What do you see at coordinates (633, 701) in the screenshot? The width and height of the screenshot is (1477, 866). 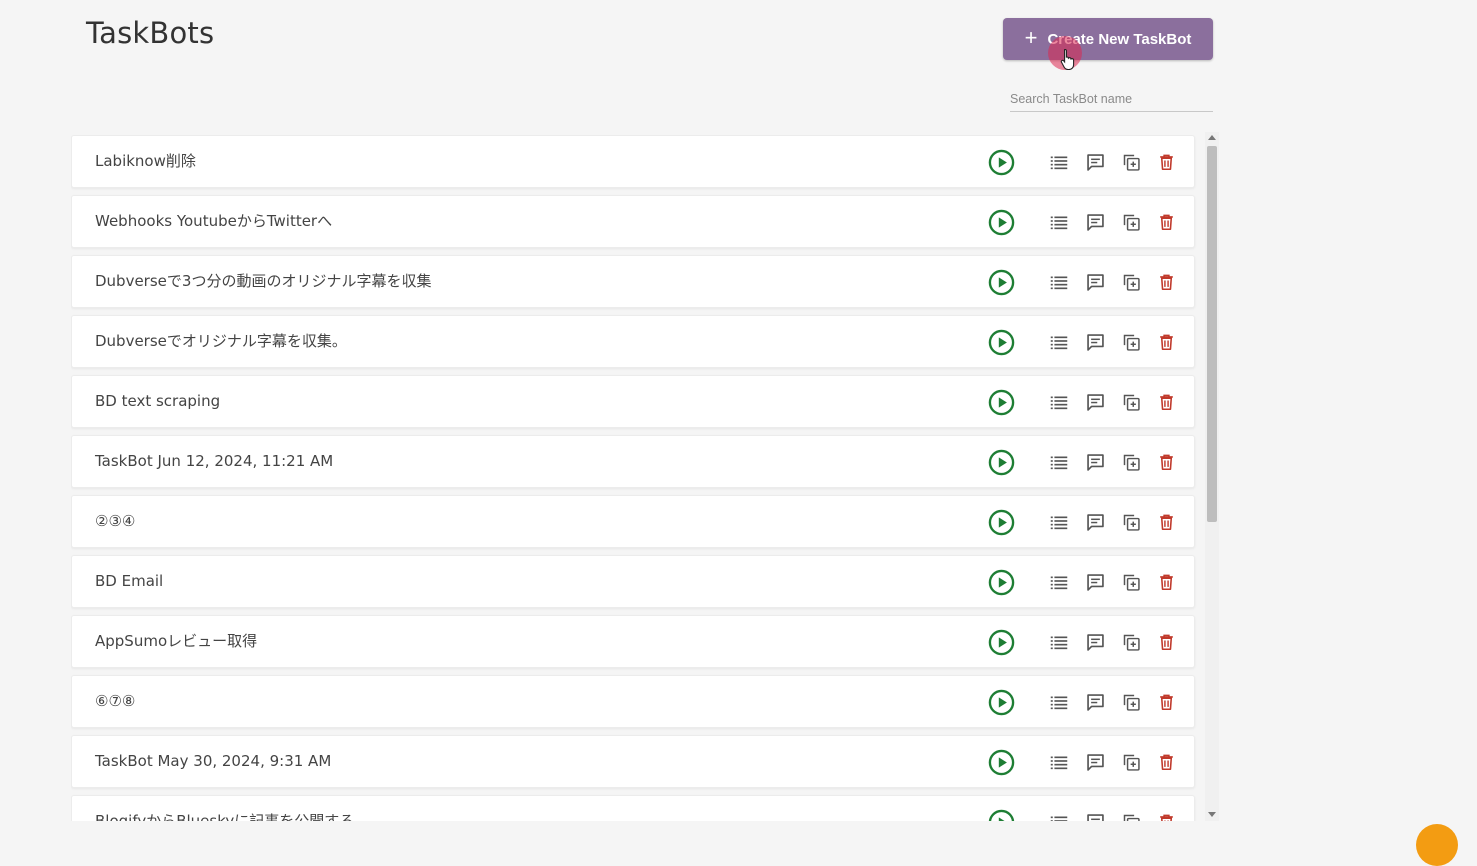 I see `taskbot-row: ⑥⑦⑧` at bounding box center [633, 701].